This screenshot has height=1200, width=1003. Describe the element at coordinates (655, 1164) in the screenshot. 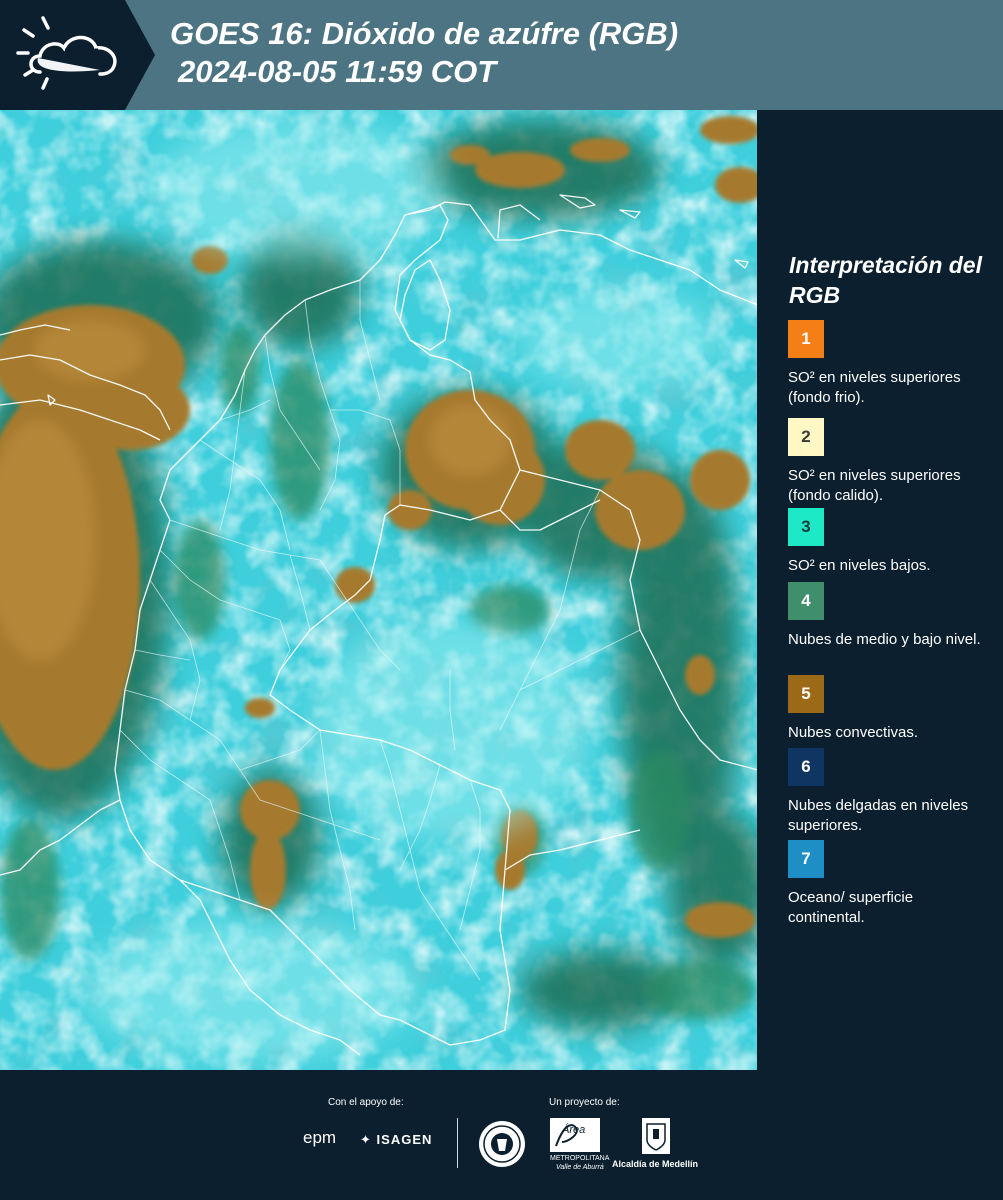

I see `alcaldia-caption: Alcaldía de Medellín` at that location.